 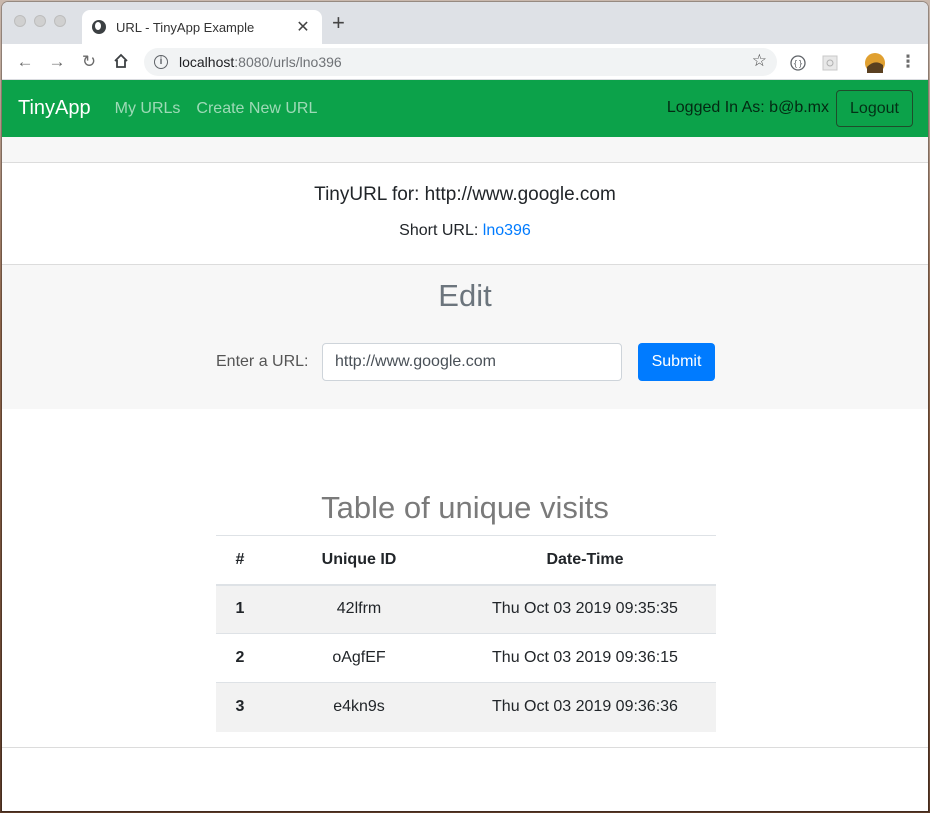 I want to click on table-row: 1 42lfrm Thu Oct 03 2019 09:35:35, so click(x=466, y=609).